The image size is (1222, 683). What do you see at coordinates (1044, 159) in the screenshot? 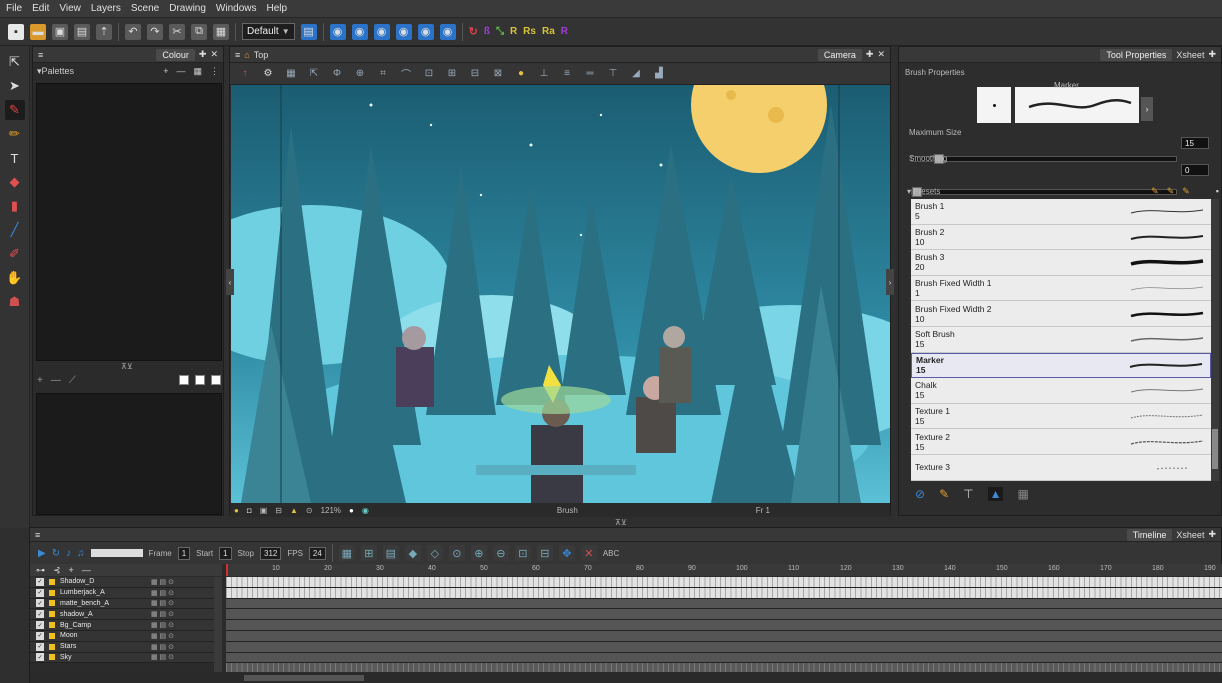
I see `maximum-size-slider` at bounding box center [1044, 159].